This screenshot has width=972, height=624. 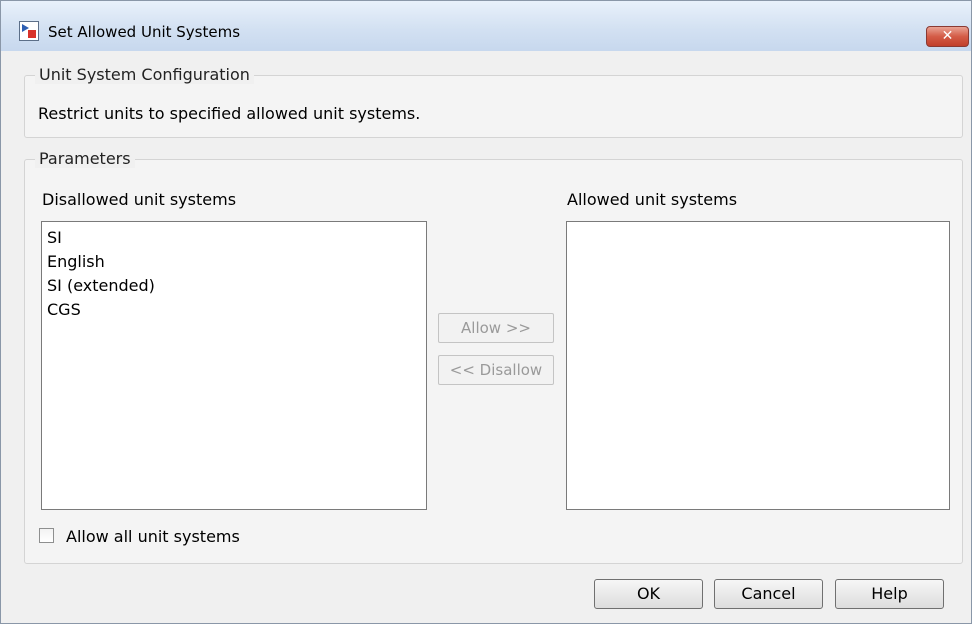 I want to click on parameters-group-legend: Parameters, so click(x=85, y=158).